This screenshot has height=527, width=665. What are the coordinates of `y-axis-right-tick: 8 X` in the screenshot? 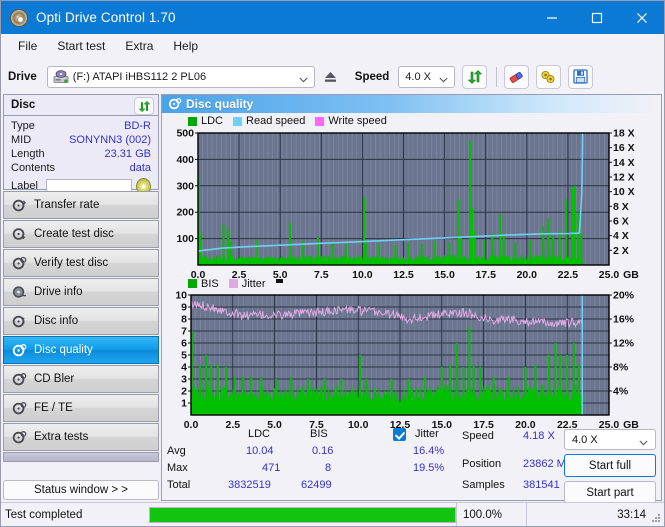 It's located at (621, 207).